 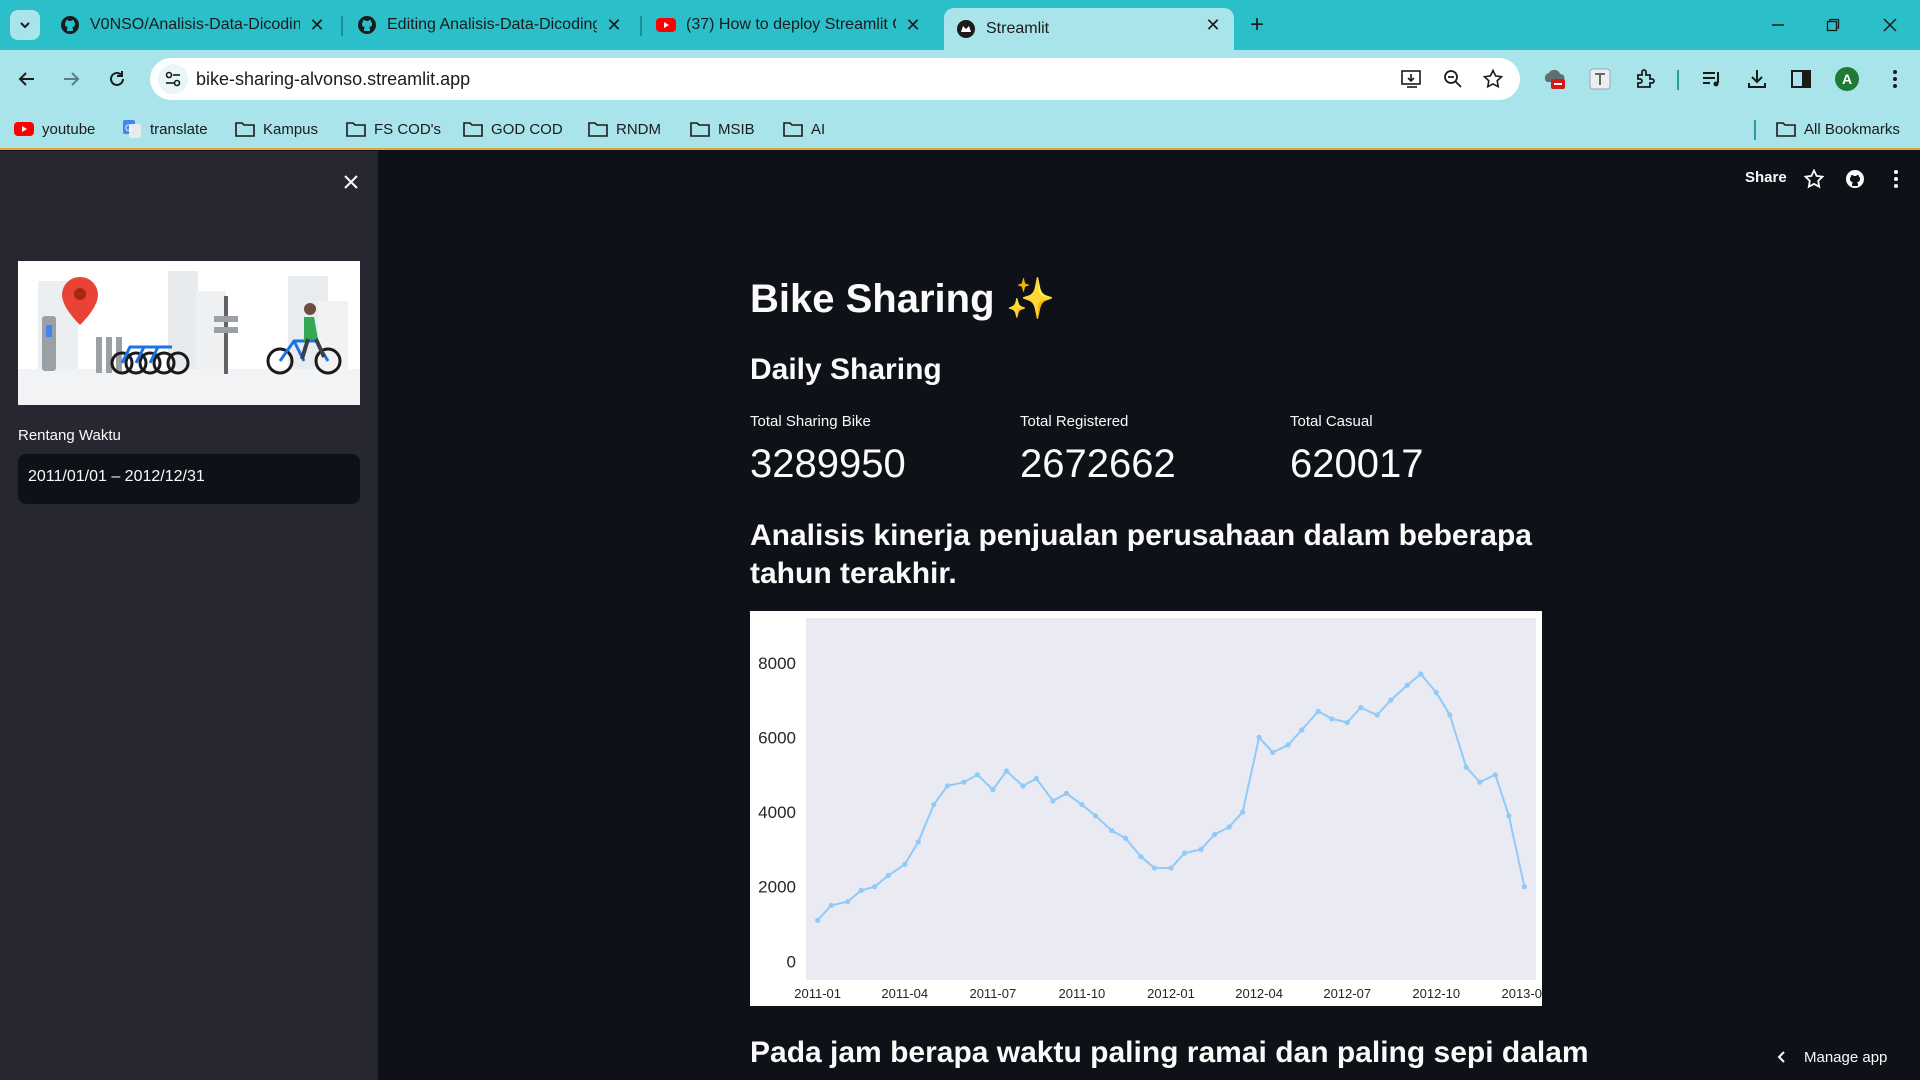 I want to click on bookmark-folder-rndm: RNDM, so click(x=624, y=129).